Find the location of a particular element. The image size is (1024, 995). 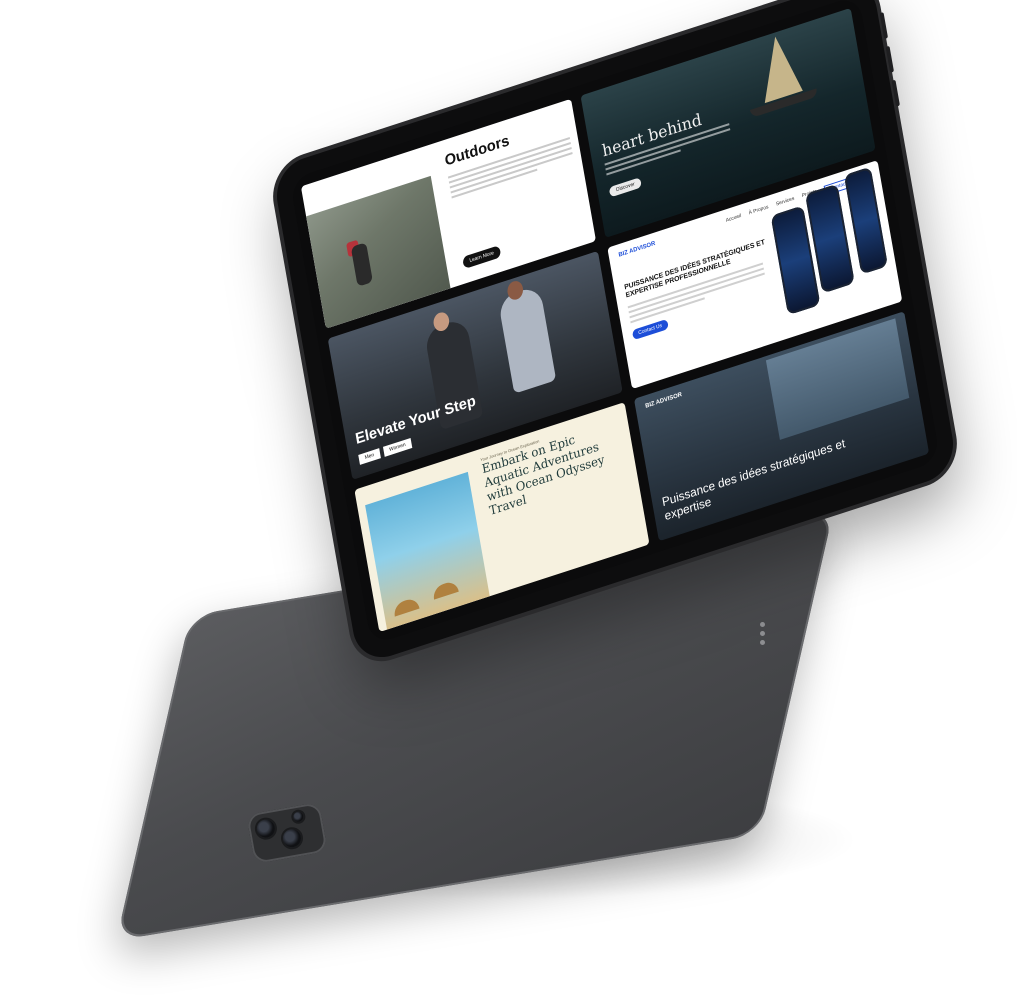

fitness-men-button: Men is located at coordinates (369, 457).